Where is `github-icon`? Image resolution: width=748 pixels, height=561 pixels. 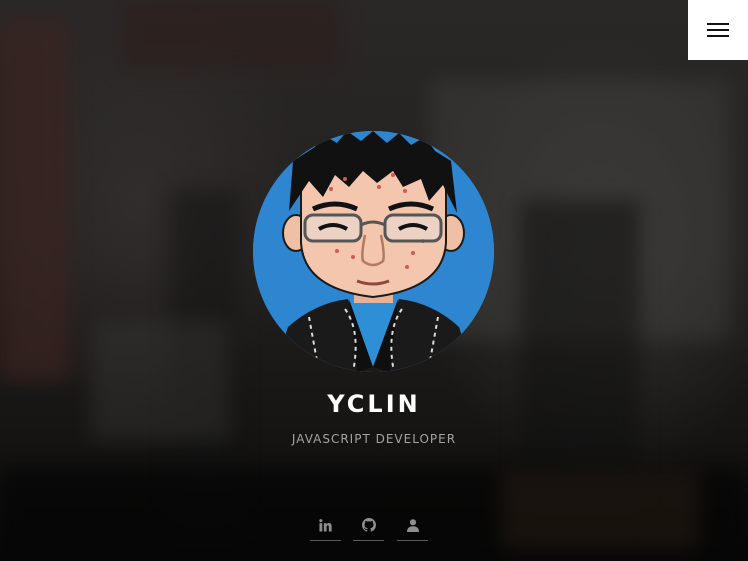 github-icon is located at coordinates (368, 525).